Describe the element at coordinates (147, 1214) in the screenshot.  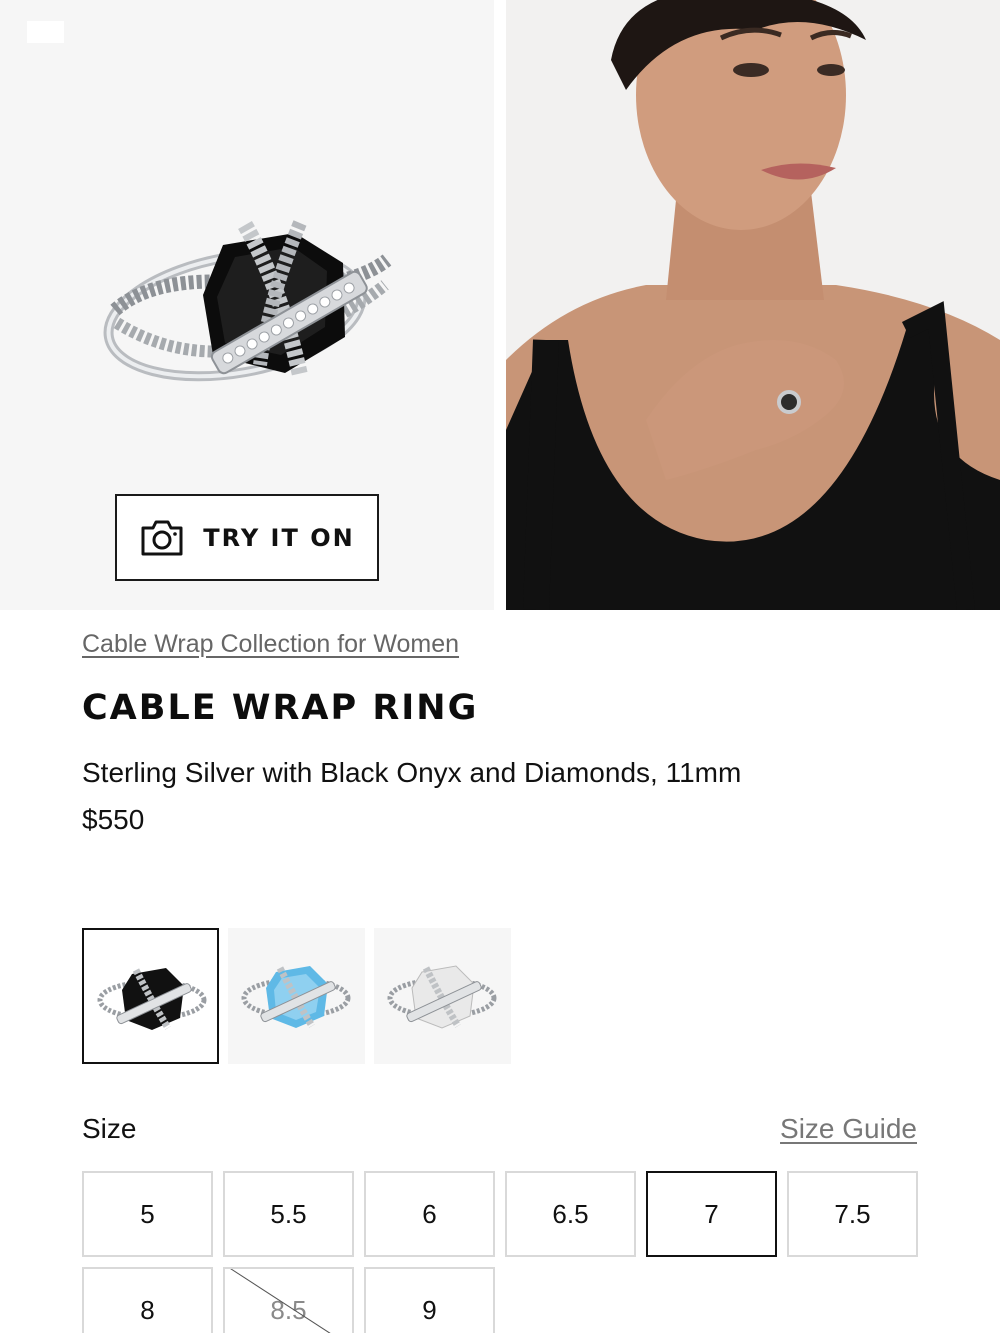
I see `size-option-5: 5` at that location.